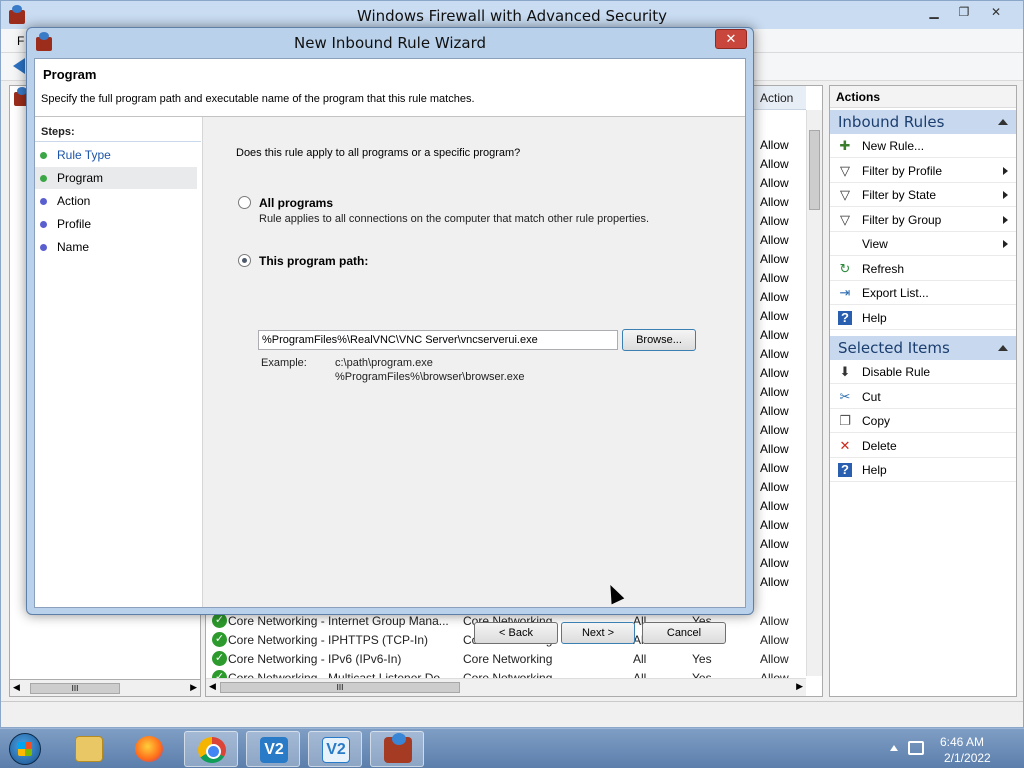  What do you see at coordinates (75, 688) in the screenshot?
I see `tree-scroll-thumb: III` at bounding box center [75, 688].